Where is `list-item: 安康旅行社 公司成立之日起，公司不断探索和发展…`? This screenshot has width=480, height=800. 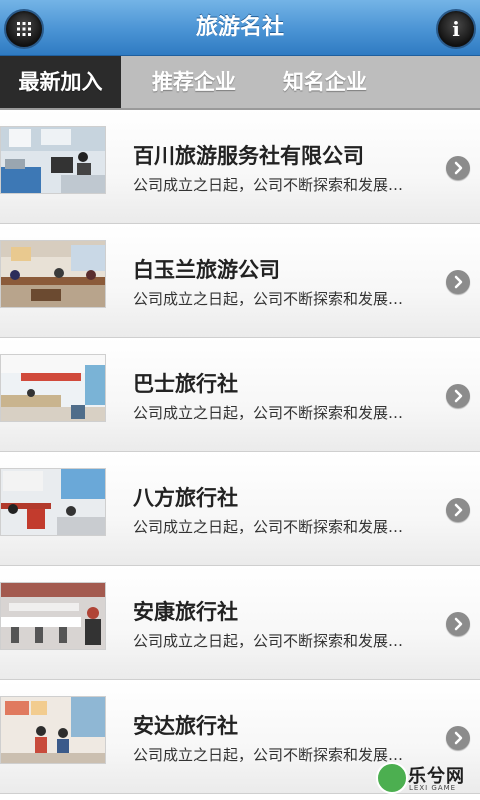
list-item: 安康旅行社 公司成立之日起，公司不断探索和发展… is located at coordinates (240, 623).